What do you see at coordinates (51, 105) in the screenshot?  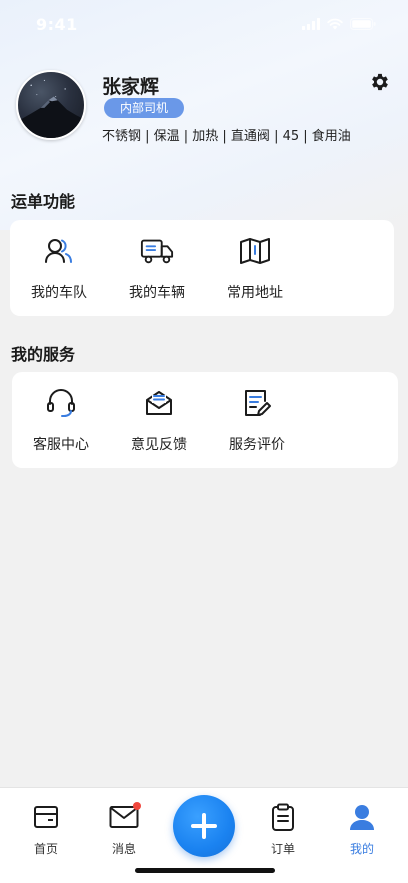 I see `avatar` at bounding box center [51, 105].